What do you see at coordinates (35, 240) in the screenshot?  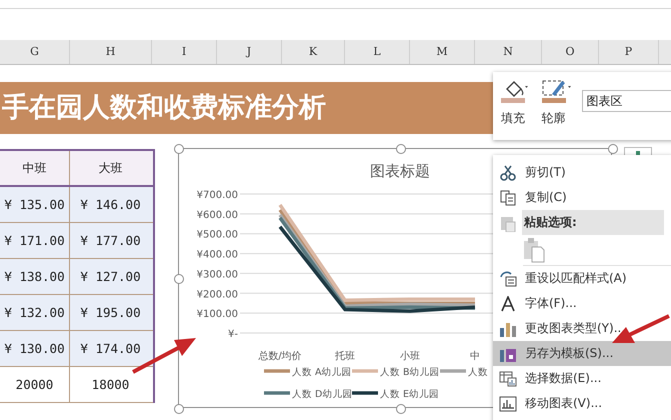 I see `table-cell: ¥ 171.00` at bounding box center [35, 240].